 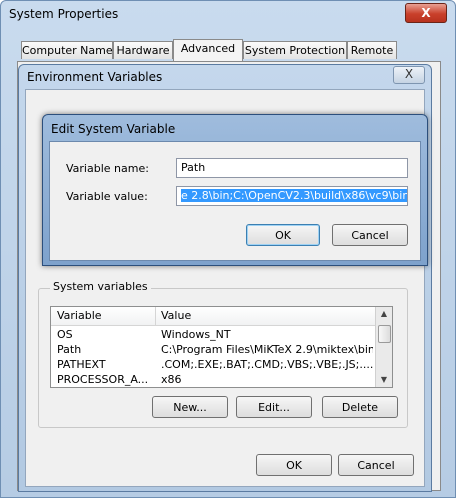 I want to click on environment-variables-close-button: X, so click(x=409, y=75).